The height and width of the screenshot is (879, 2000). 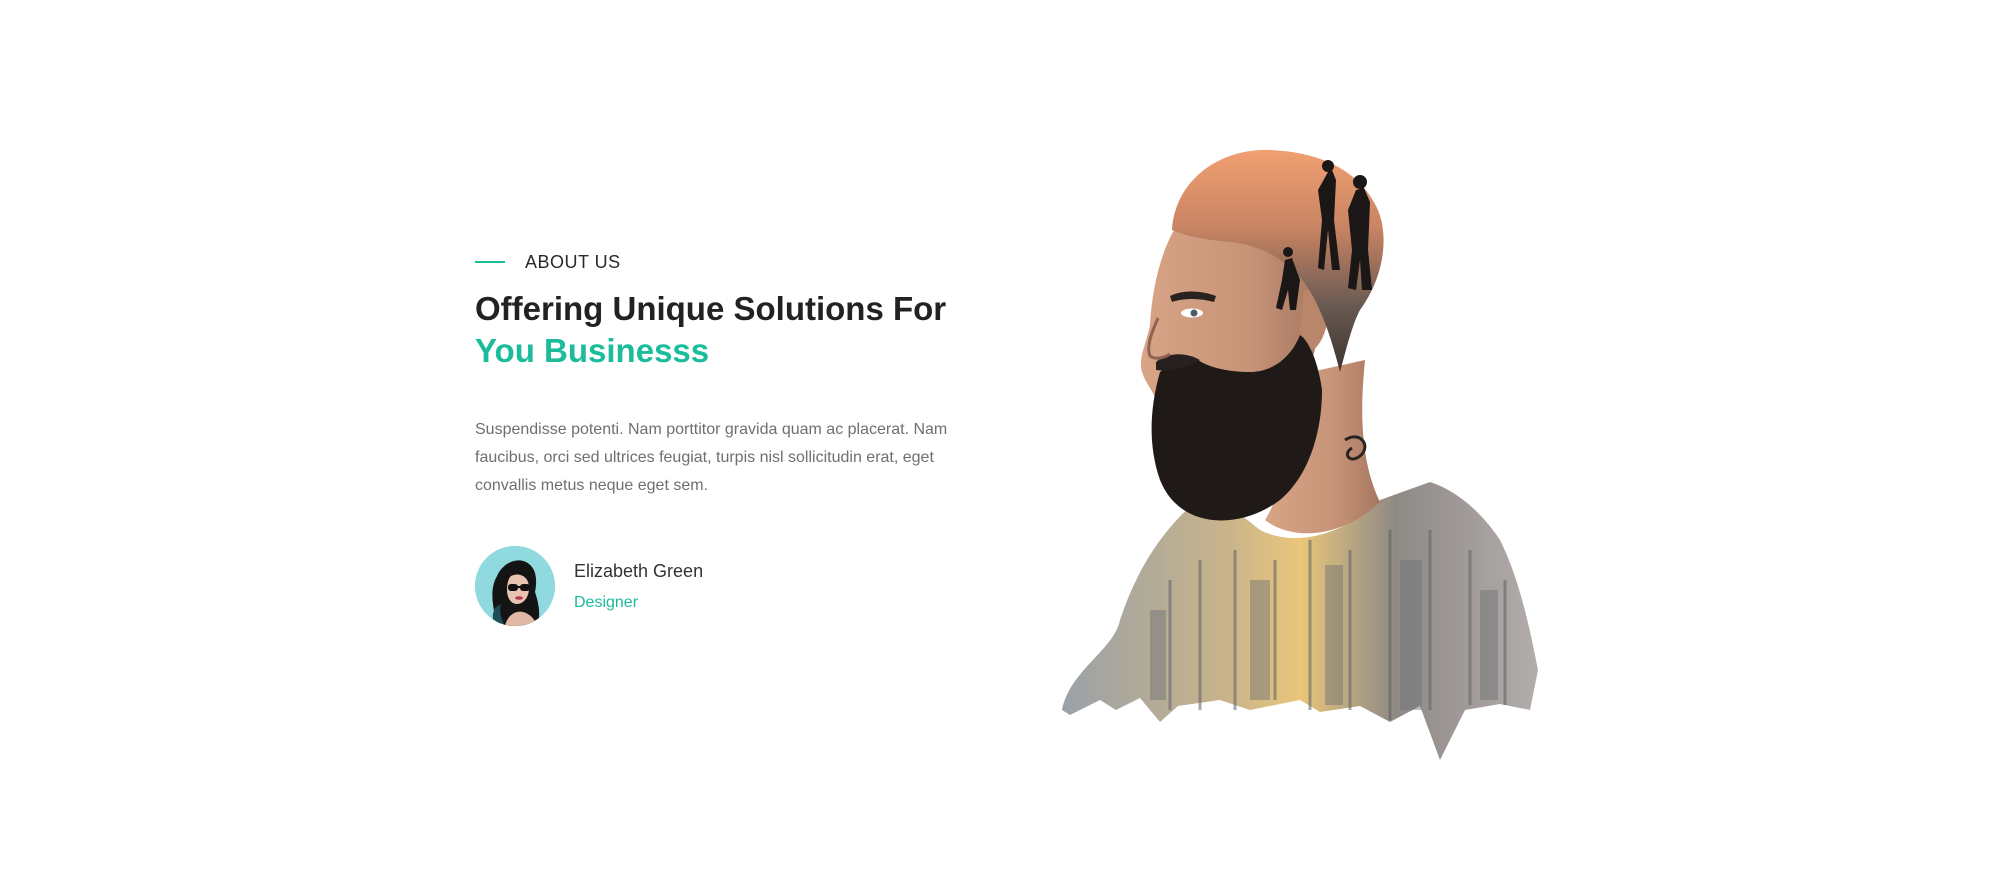 What do you see at coordinates (725, 262) in the screenshot?
I see `section-eyebrow: ABOUT US` at bounding box center [725, 262].